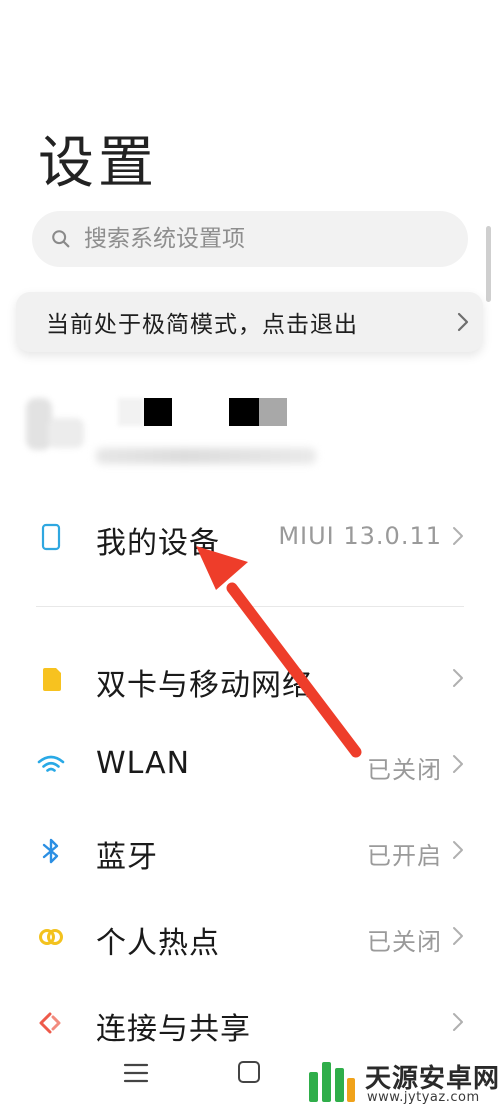 Image resolution: width=500 pixels, height=1111 pixels. I want to click on wifi-icon, so click(51, 763).